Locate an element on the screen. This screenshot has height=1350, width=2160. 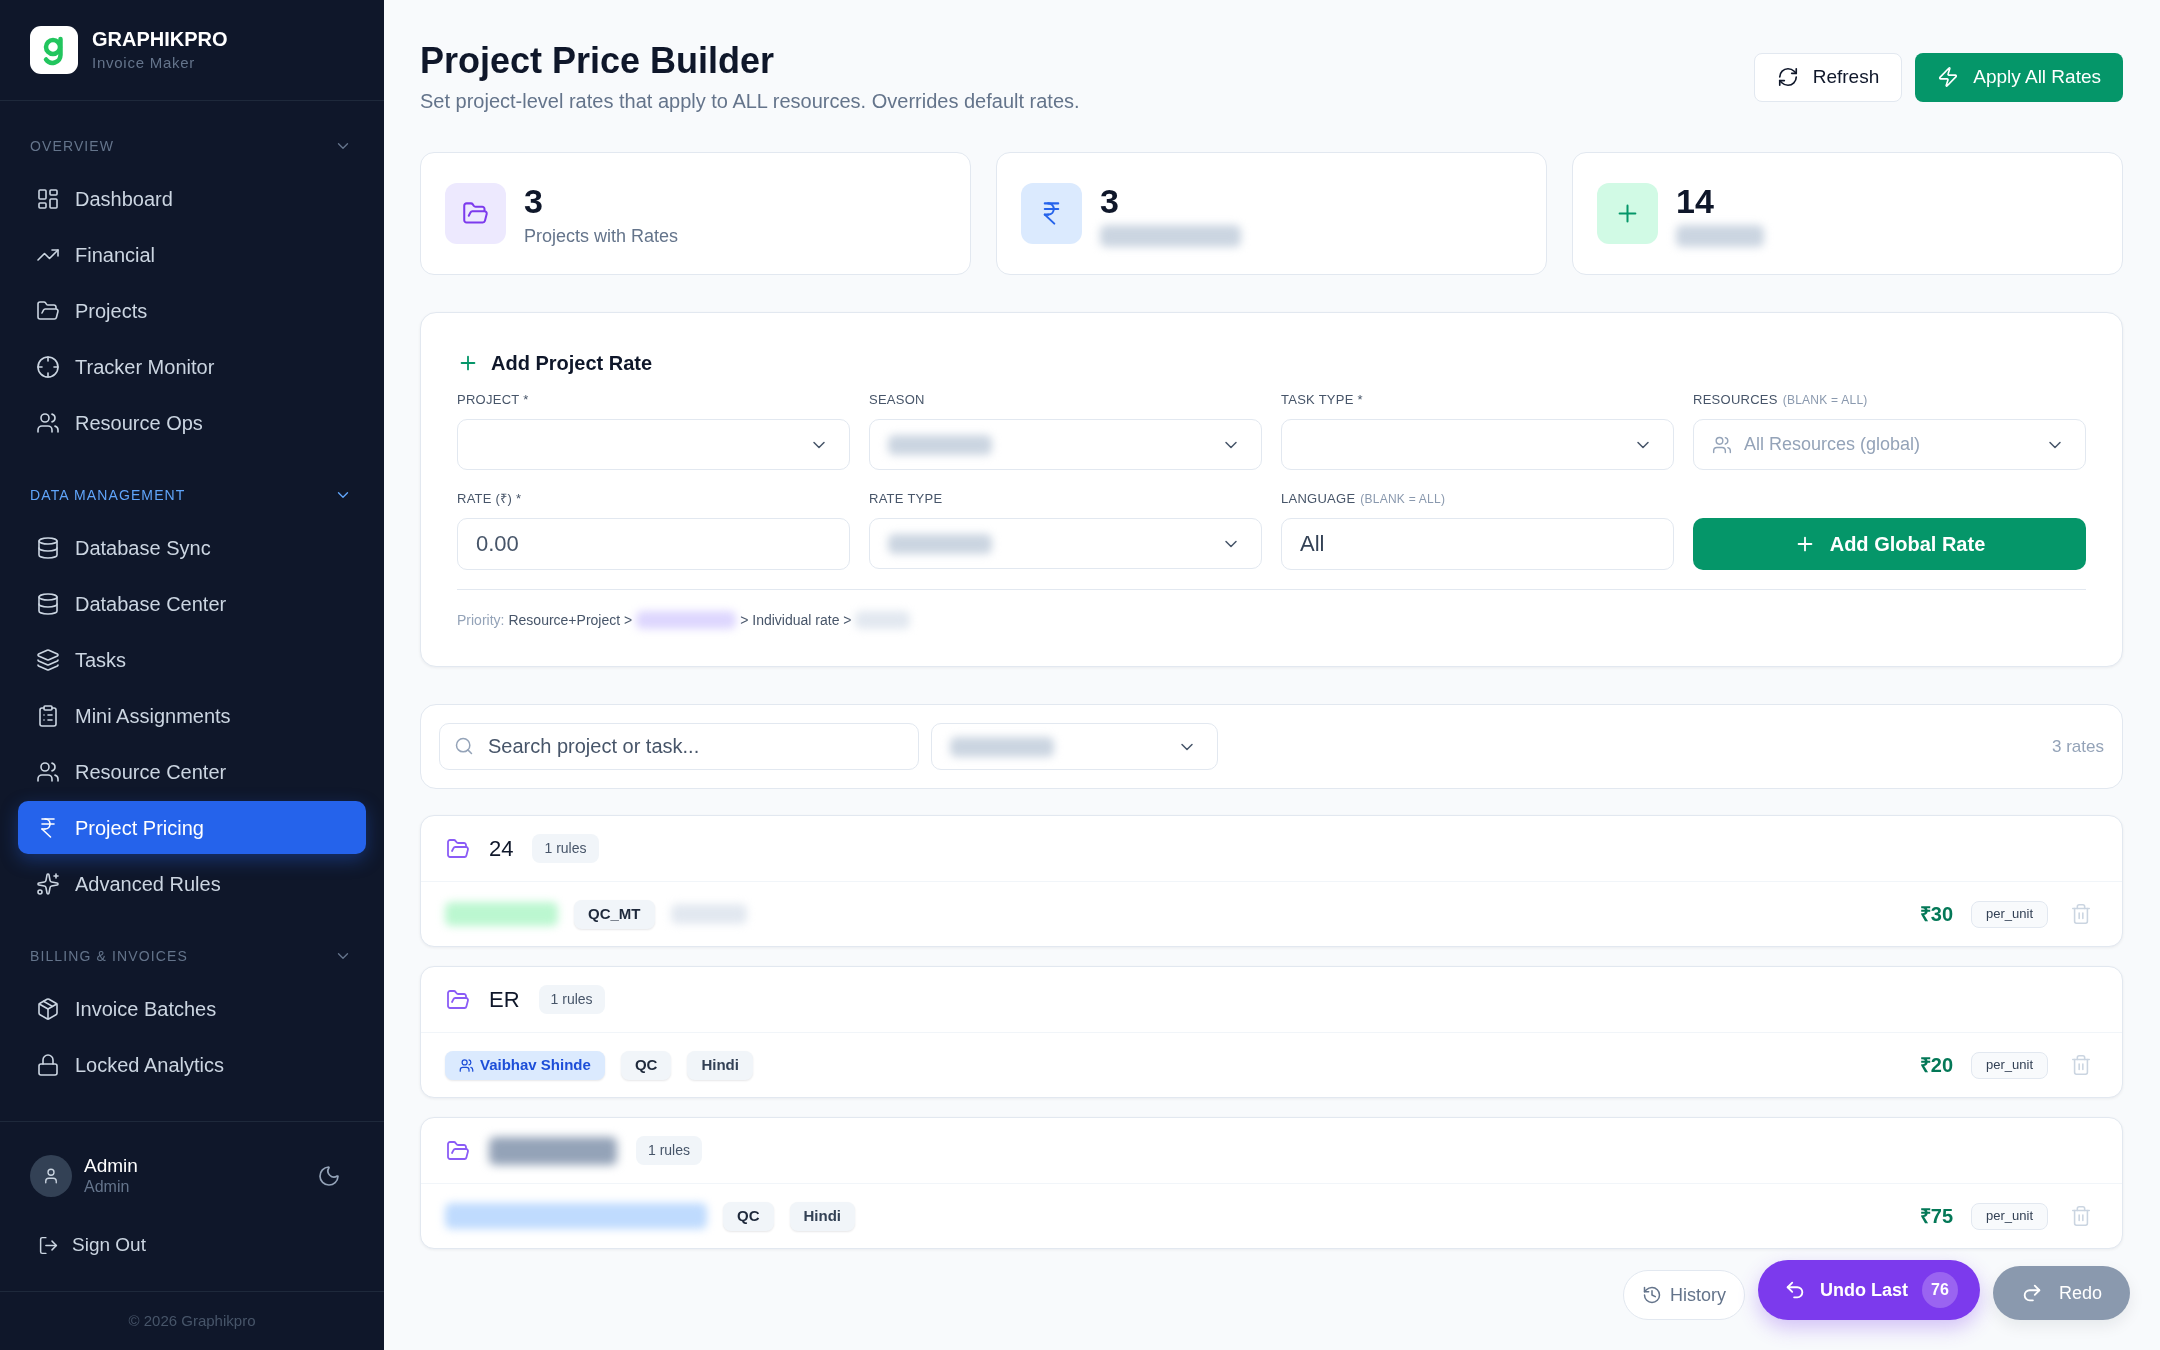
add-rate-button: Add Global Rate is located at coordinates (1889, 544).